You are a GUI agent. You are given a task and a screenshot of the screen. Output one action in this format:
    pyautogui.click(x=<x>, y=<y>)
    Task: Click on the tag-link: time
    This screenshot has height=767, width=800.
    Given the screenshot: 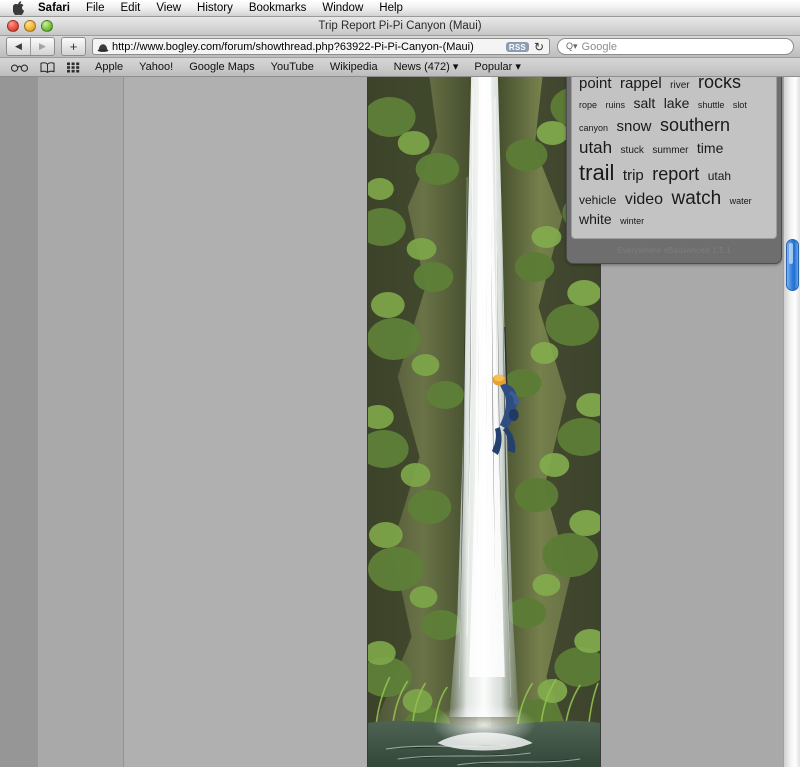 What is the action you would take?
    pyautogui.click(x=710, y=148)
    